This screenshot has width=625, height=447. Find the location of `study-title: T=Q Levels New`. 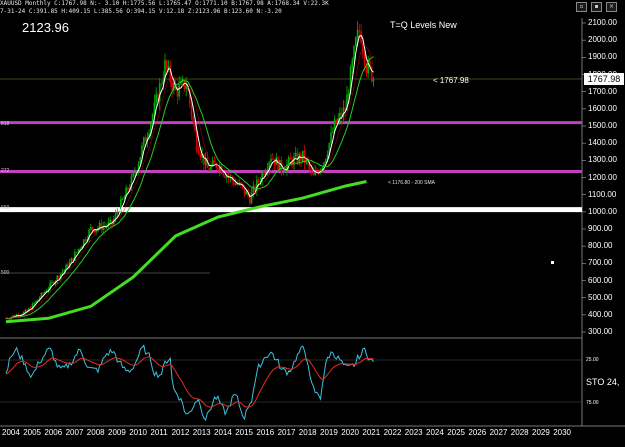

study-title: T=Q Levels New is located at coordinates (423, 25).